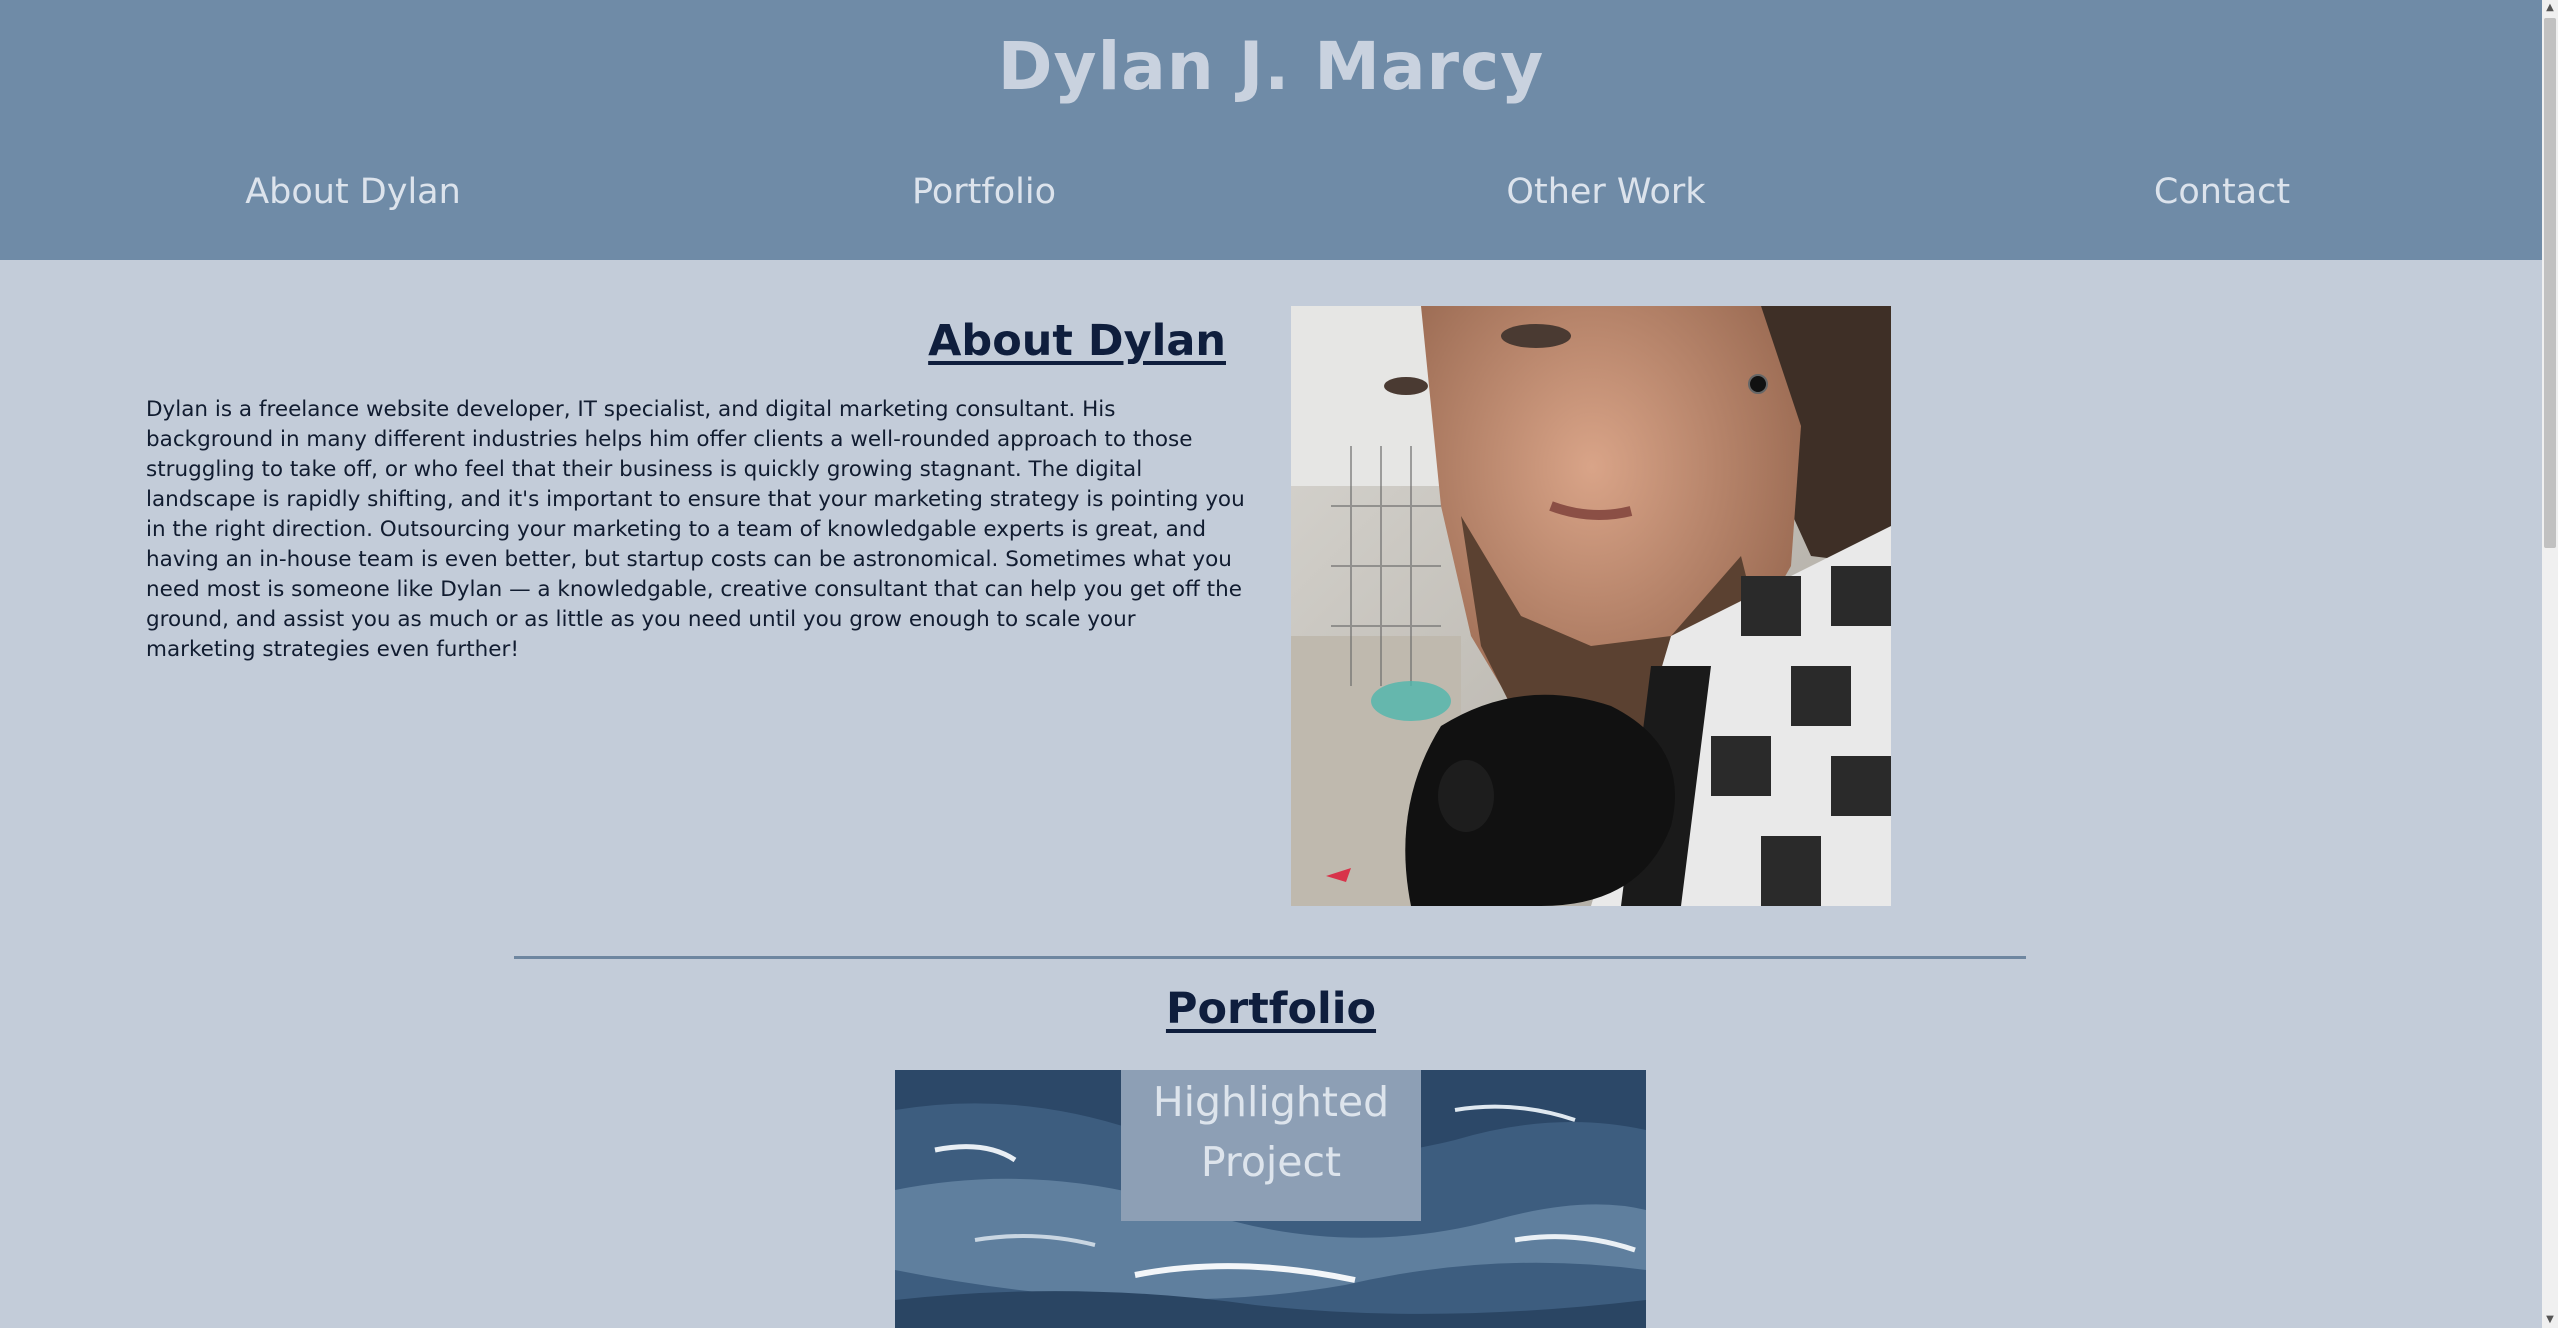 Image resolution: width=2558 pixels, height=1328 pixels. What do you see at coordinates (1077, 341) in the screenshot?
I see `about-heading: About Dylan` at bounding box center [1077, 341].